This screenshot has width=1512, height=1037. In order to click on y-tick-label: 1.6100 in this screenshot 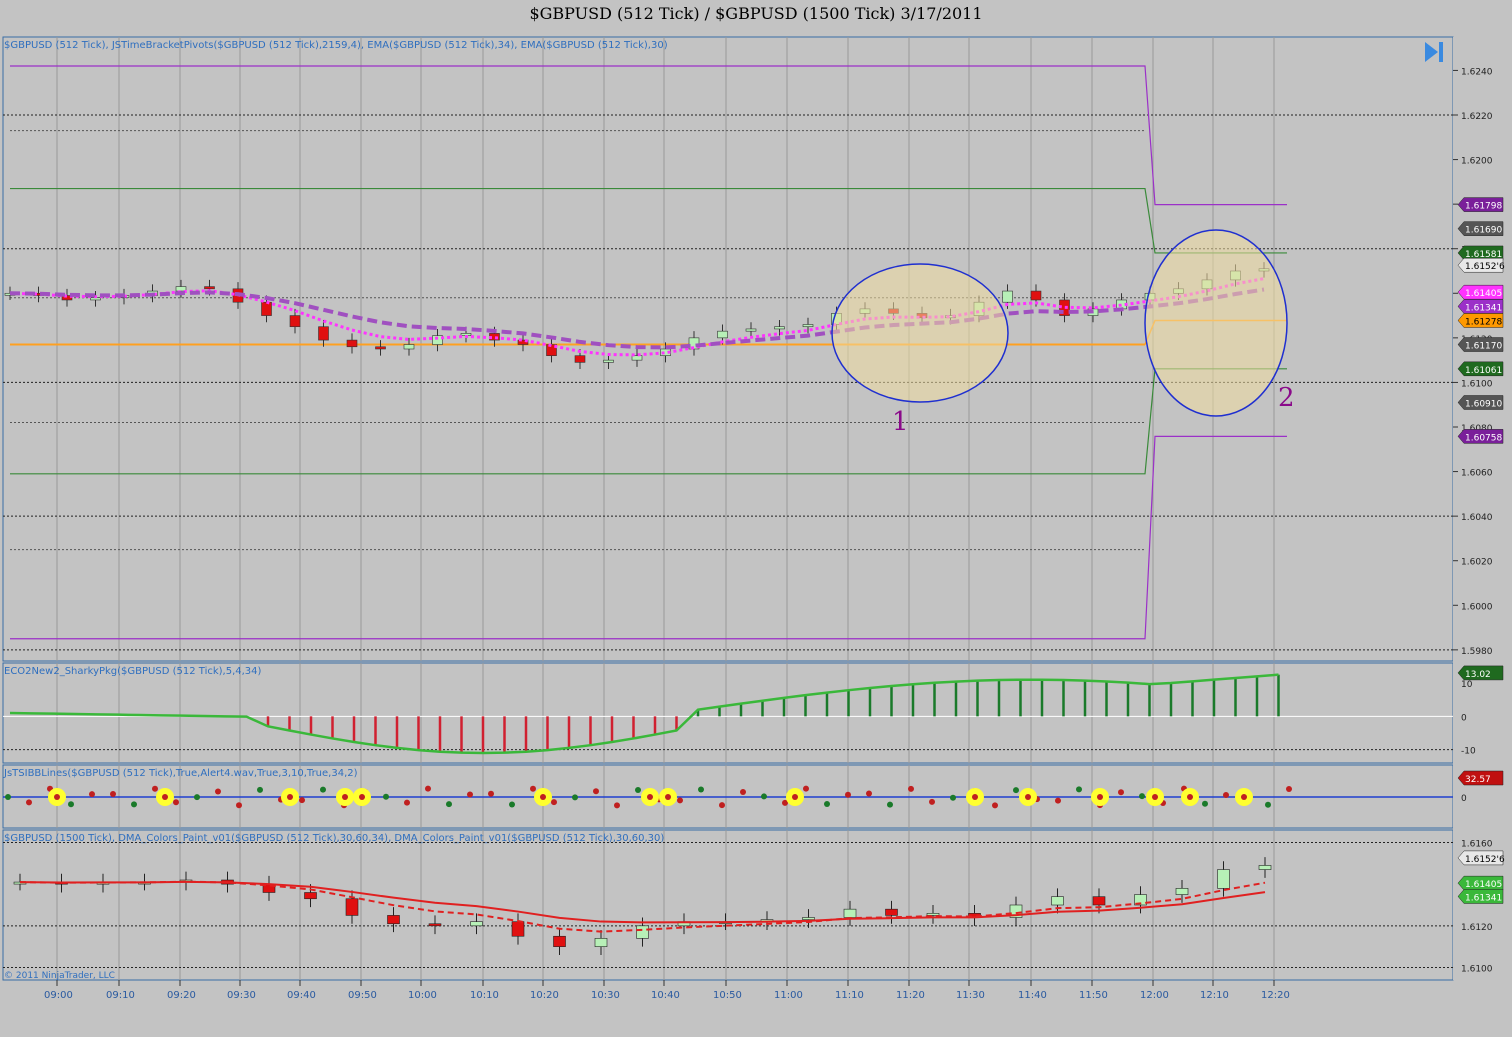, I will do `click(1477, 384)`.